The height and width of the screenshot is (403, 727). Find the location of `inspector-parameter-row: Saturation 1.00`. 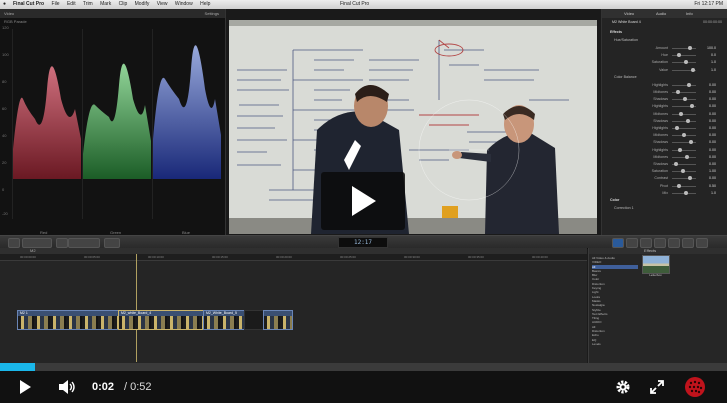

inspector-parameter-row: Saturation 1.00 is located at coordinates (664, 171).